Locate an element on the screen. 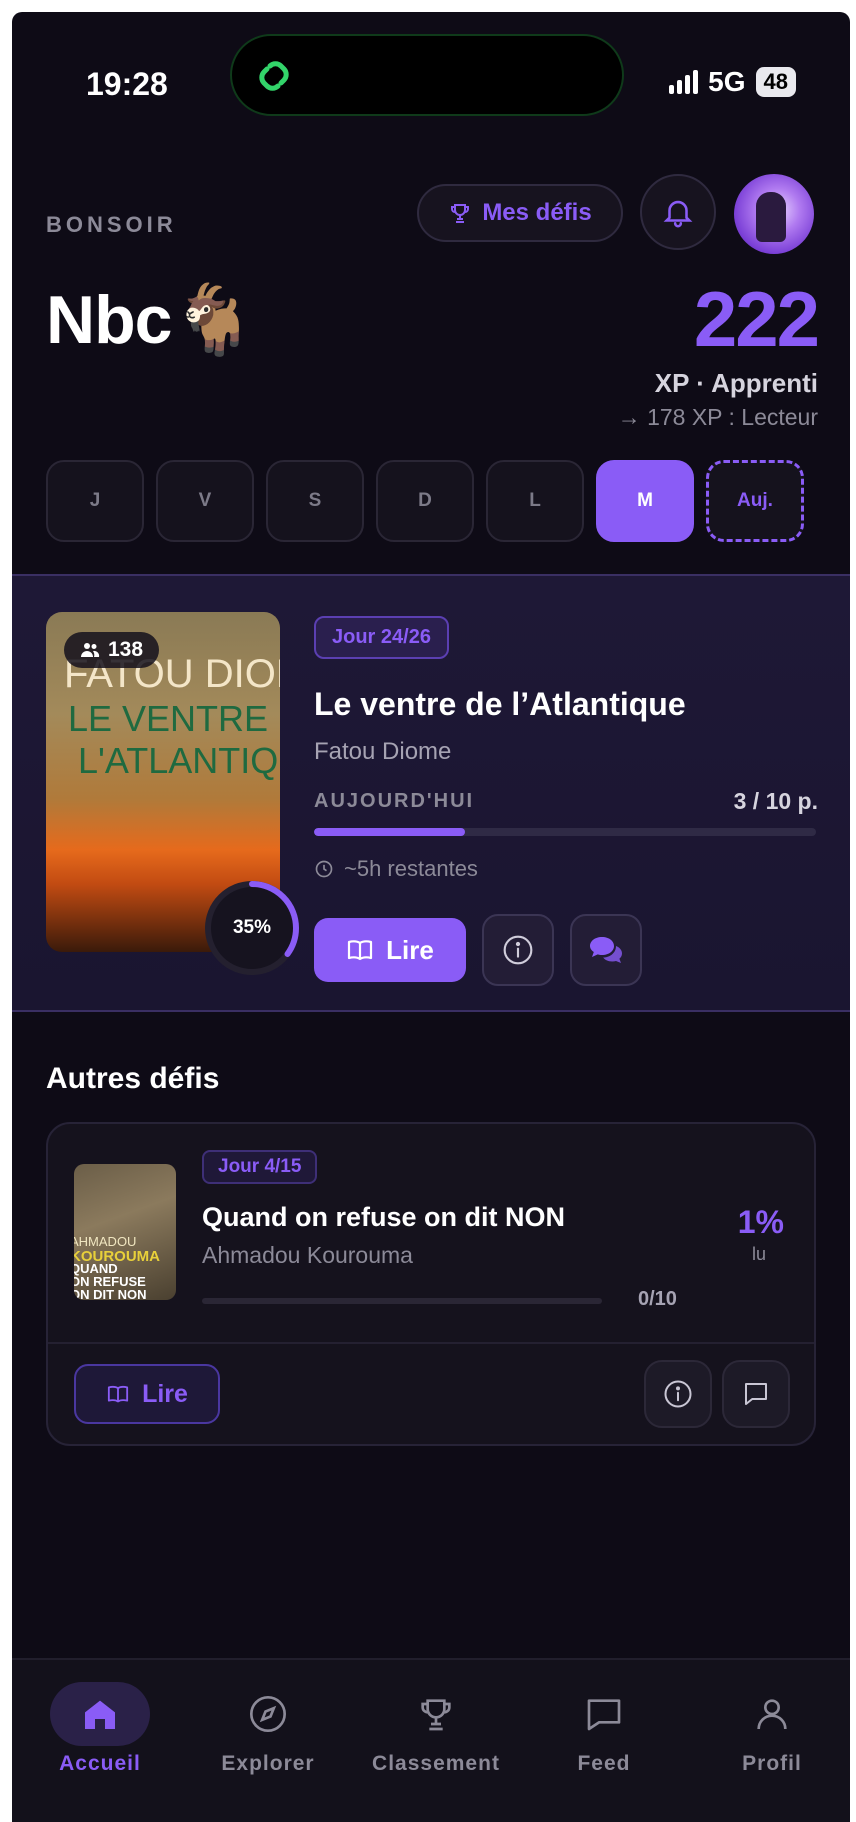  today-pages: 3 / 10 p. is located at coordinates (775, 801).